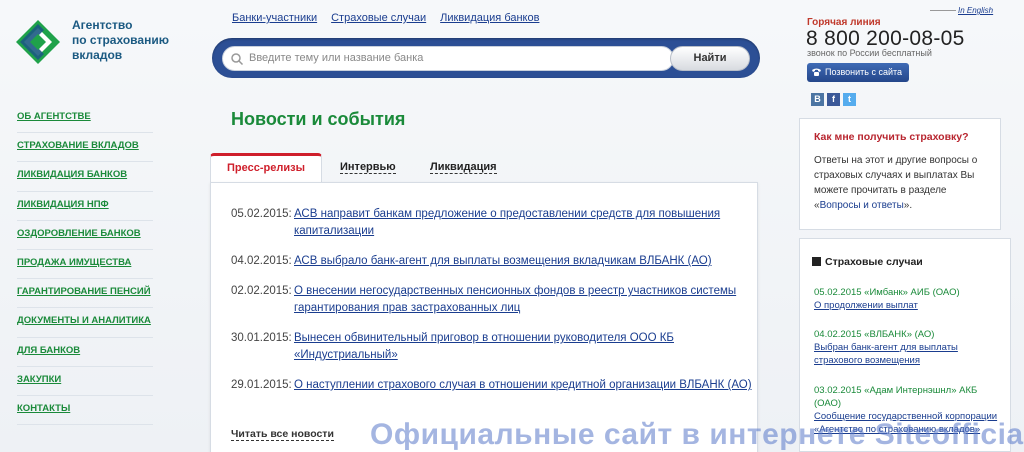 The image size is (1024, 452). Describe the element at coordinates (261, 214) in the screenshot. I see `news-date: 05.02.2015:` at that location.